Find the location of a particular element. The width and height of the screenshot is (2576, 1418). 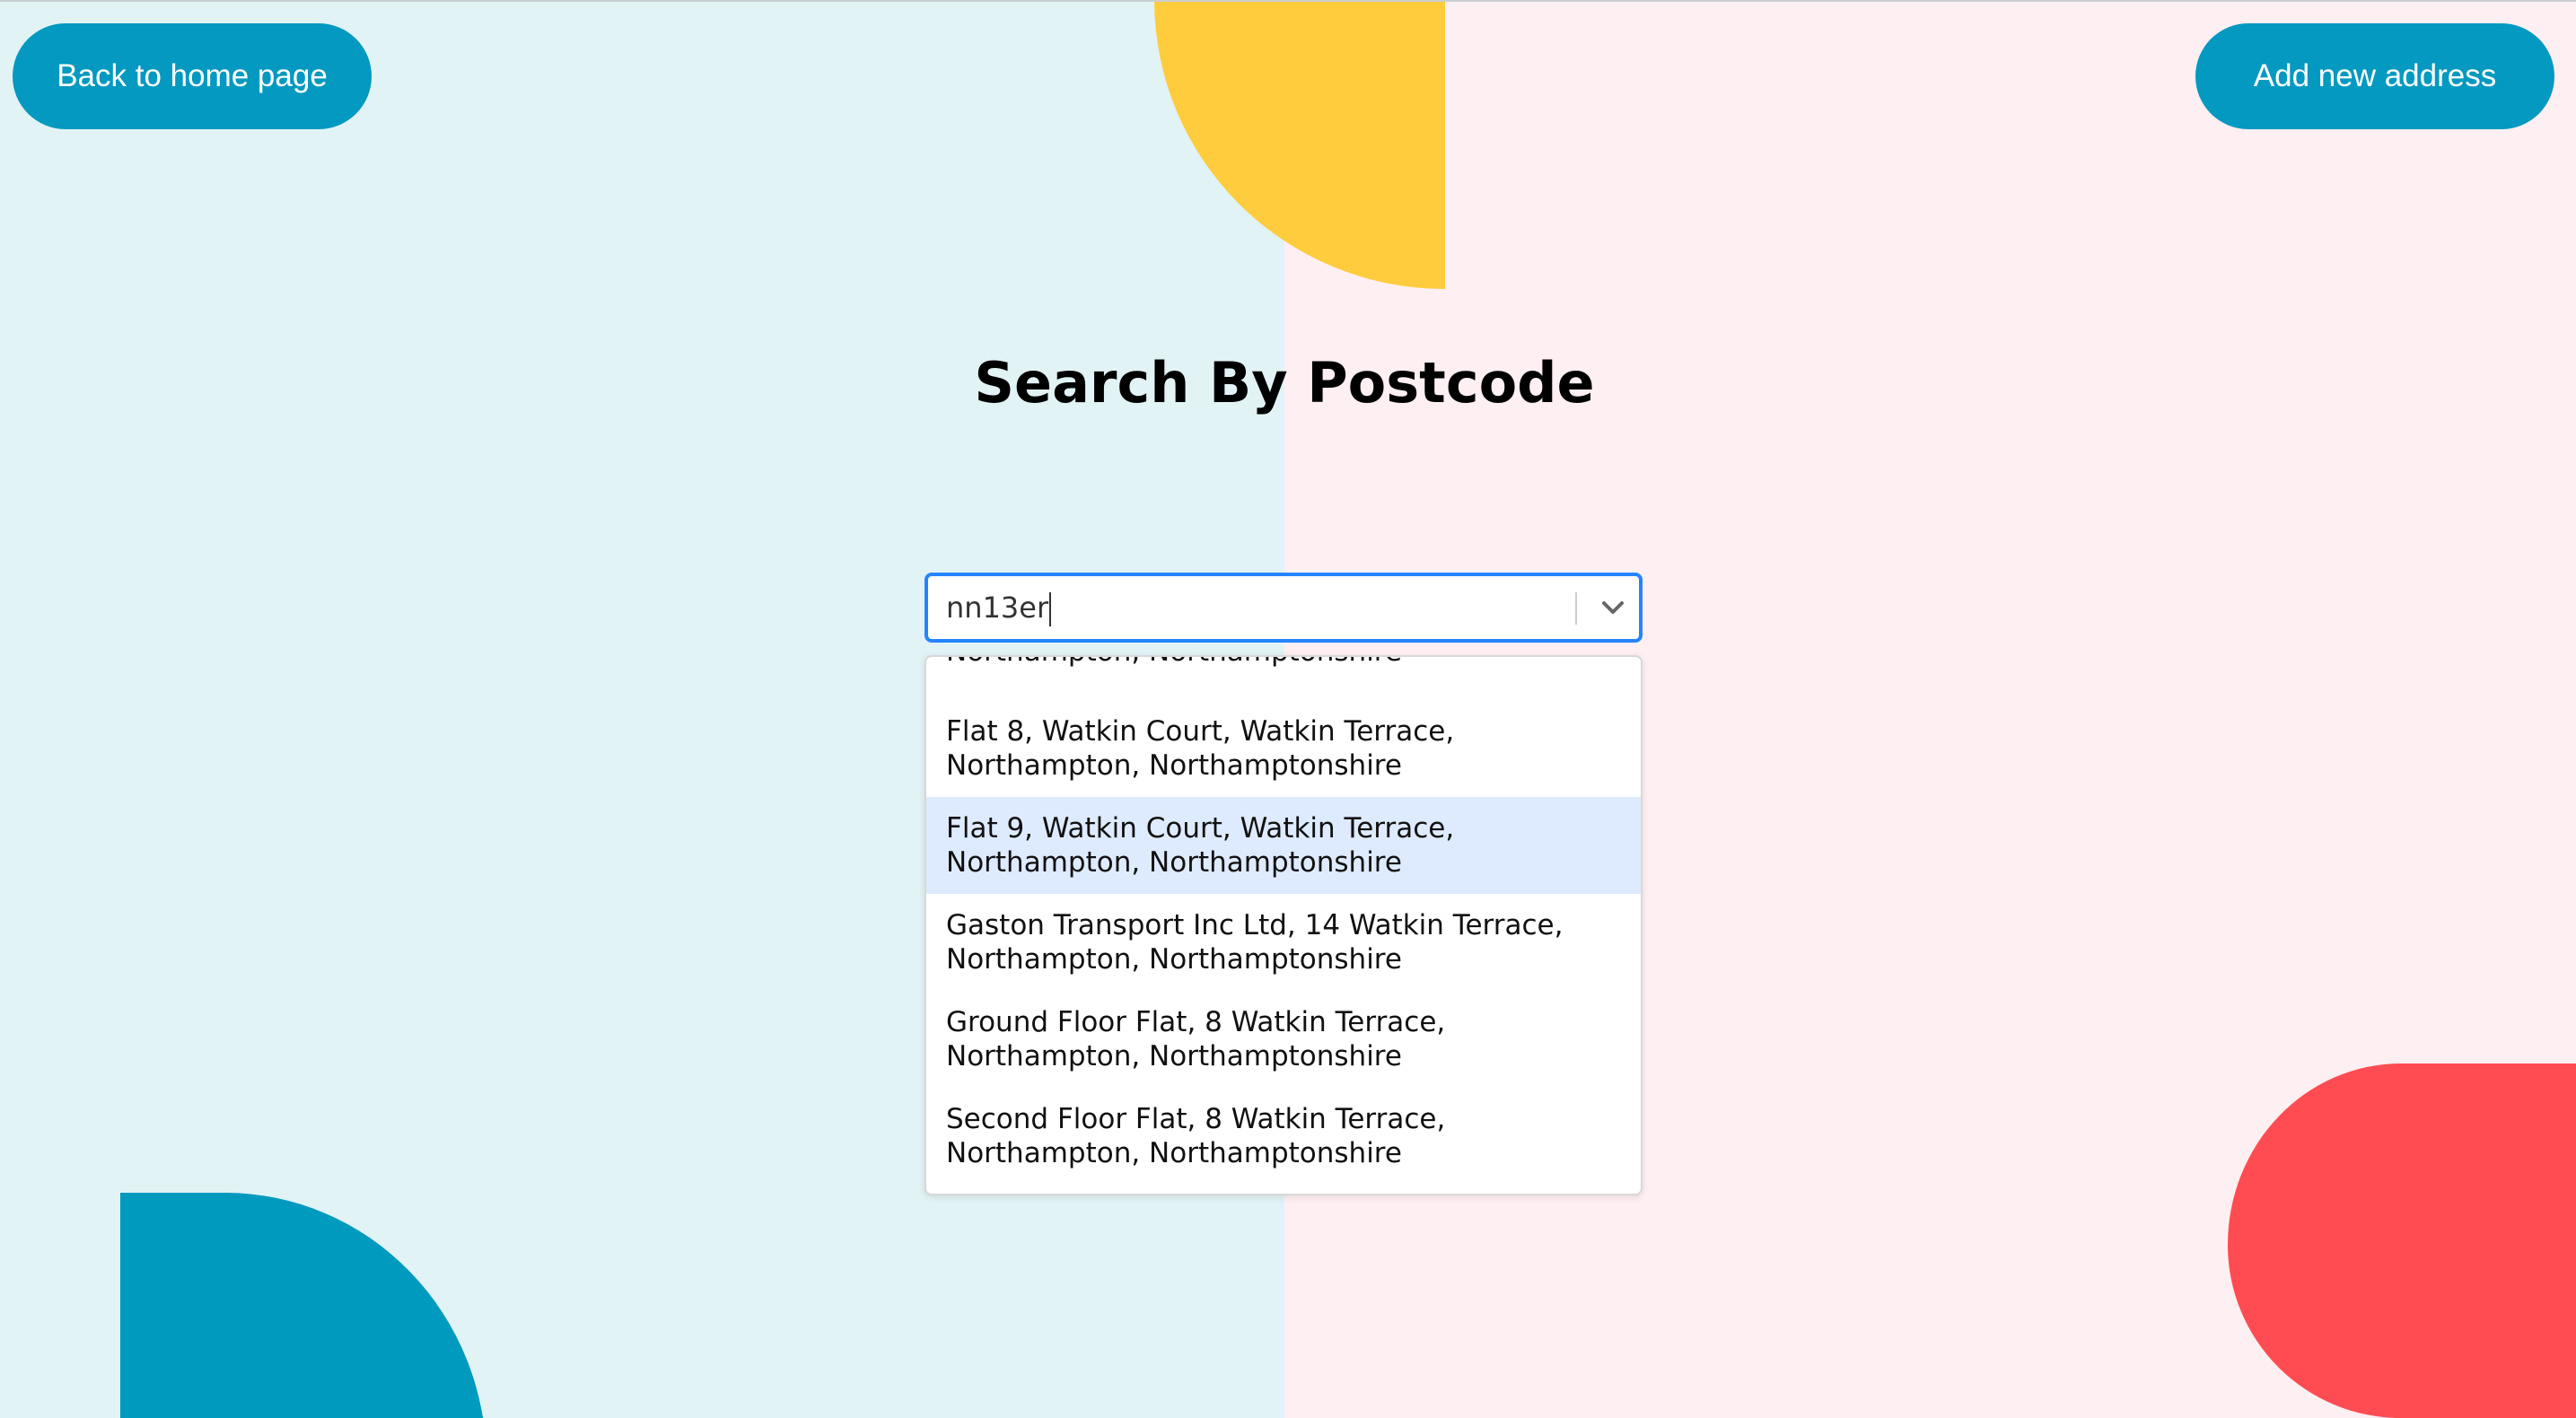

page-title: Search By Postcode is located at coordinates (1284, 383).